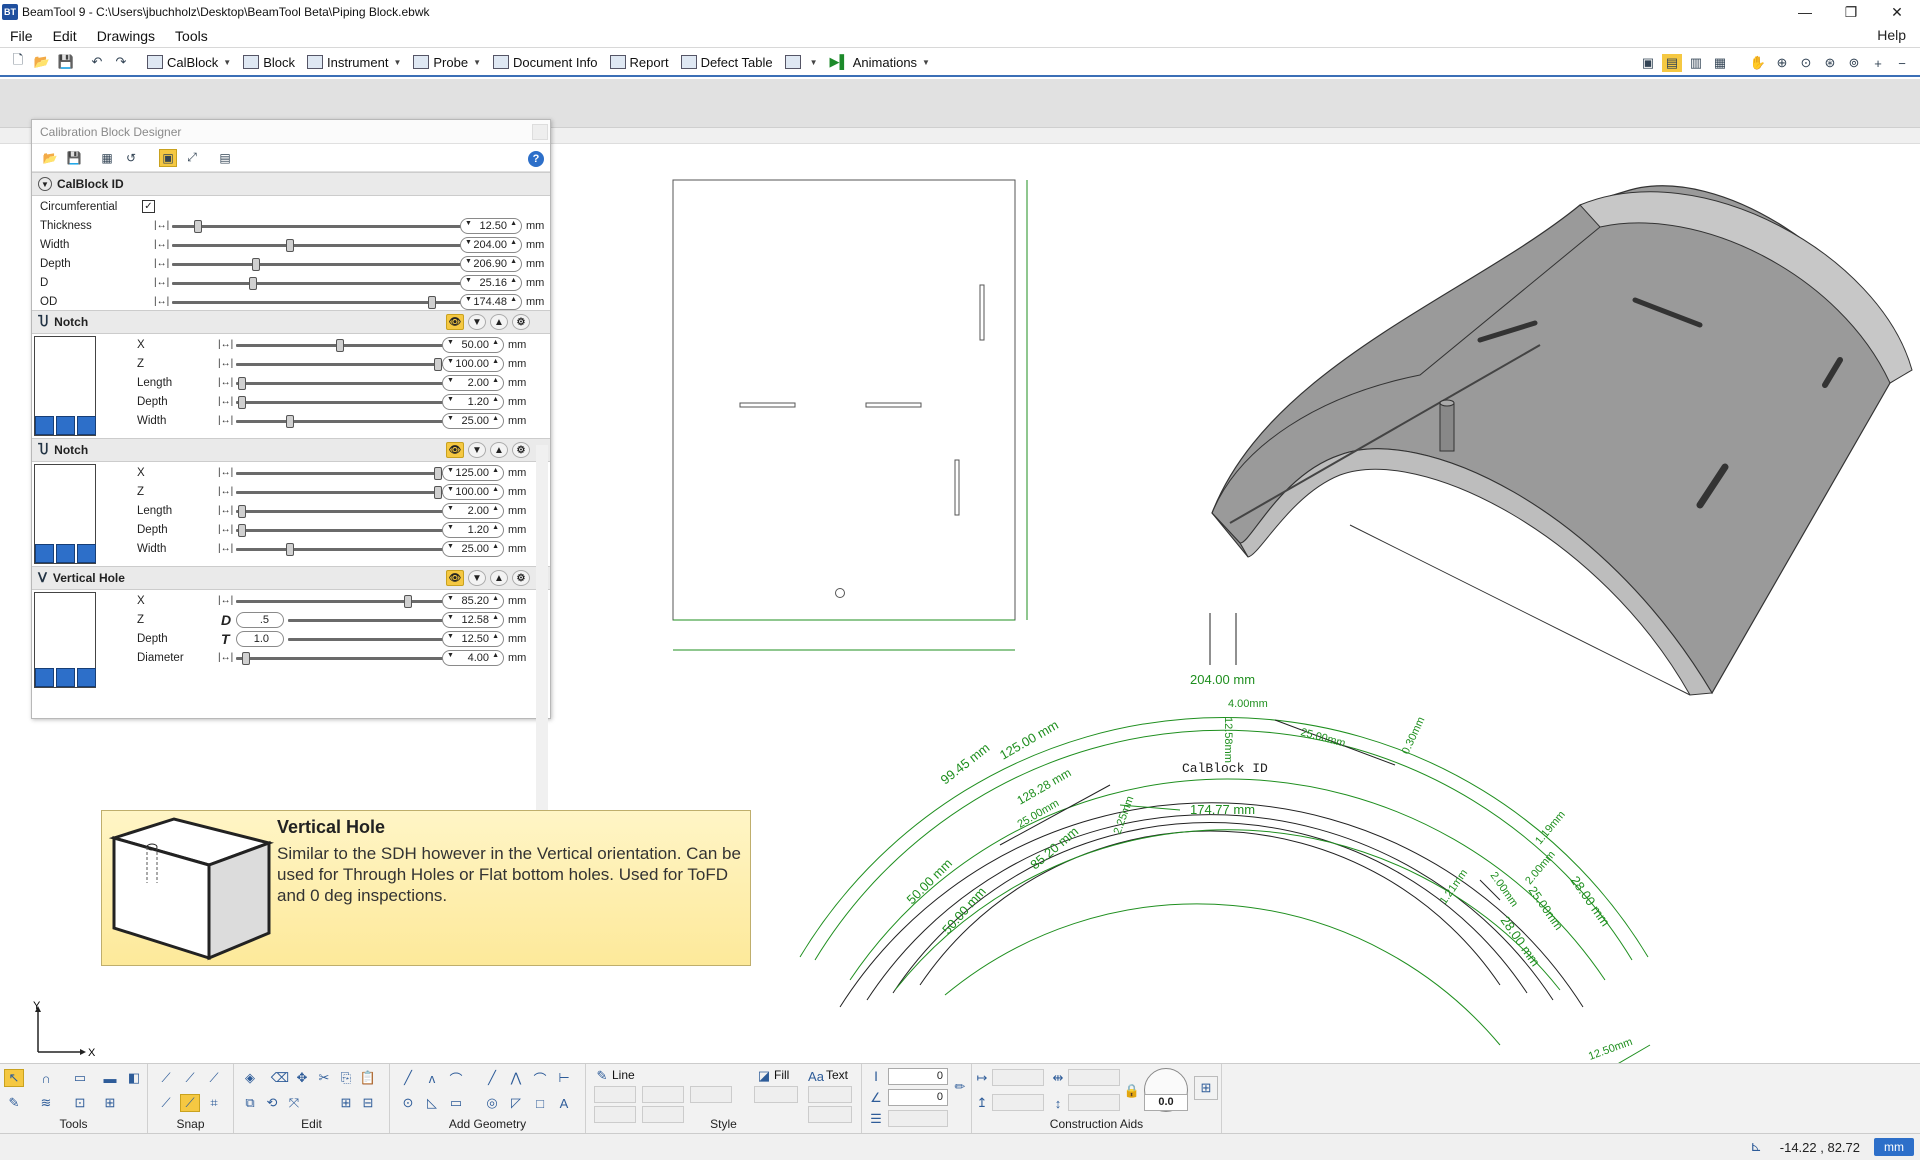 This screenshot has width=1920, height=1160. What do you see at coordinates (801, 62) in the screenshot?
I see `camera-button: ▼` at bounding box center [801, 62].